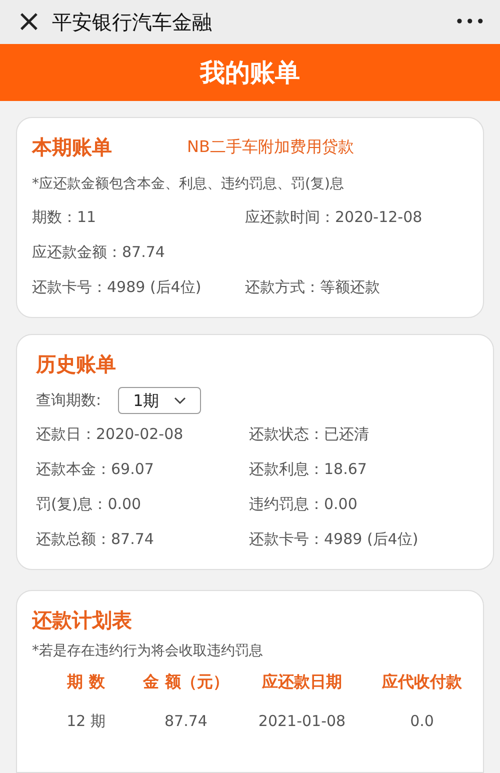 This screenshot has width=500, height=773. I want to click on info-text: 期数：11, so click(64, 217).